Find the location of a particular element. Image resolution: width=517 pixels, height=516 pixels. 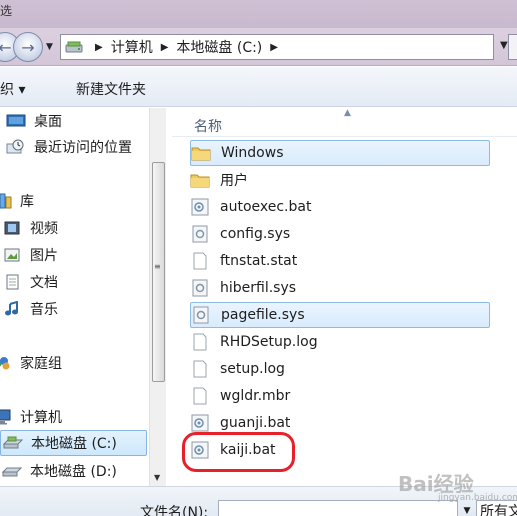

organize-button: 组织 ▾ is located at coordinates (12, 89).